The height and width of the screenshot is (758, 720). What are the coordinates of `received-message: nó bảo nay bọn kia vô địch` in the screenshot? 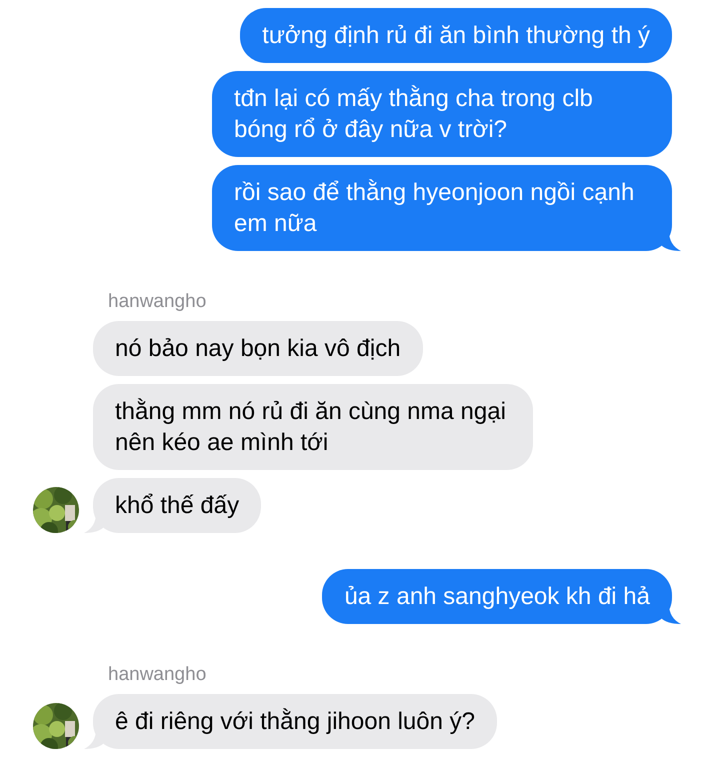 It's located at (258, 348).